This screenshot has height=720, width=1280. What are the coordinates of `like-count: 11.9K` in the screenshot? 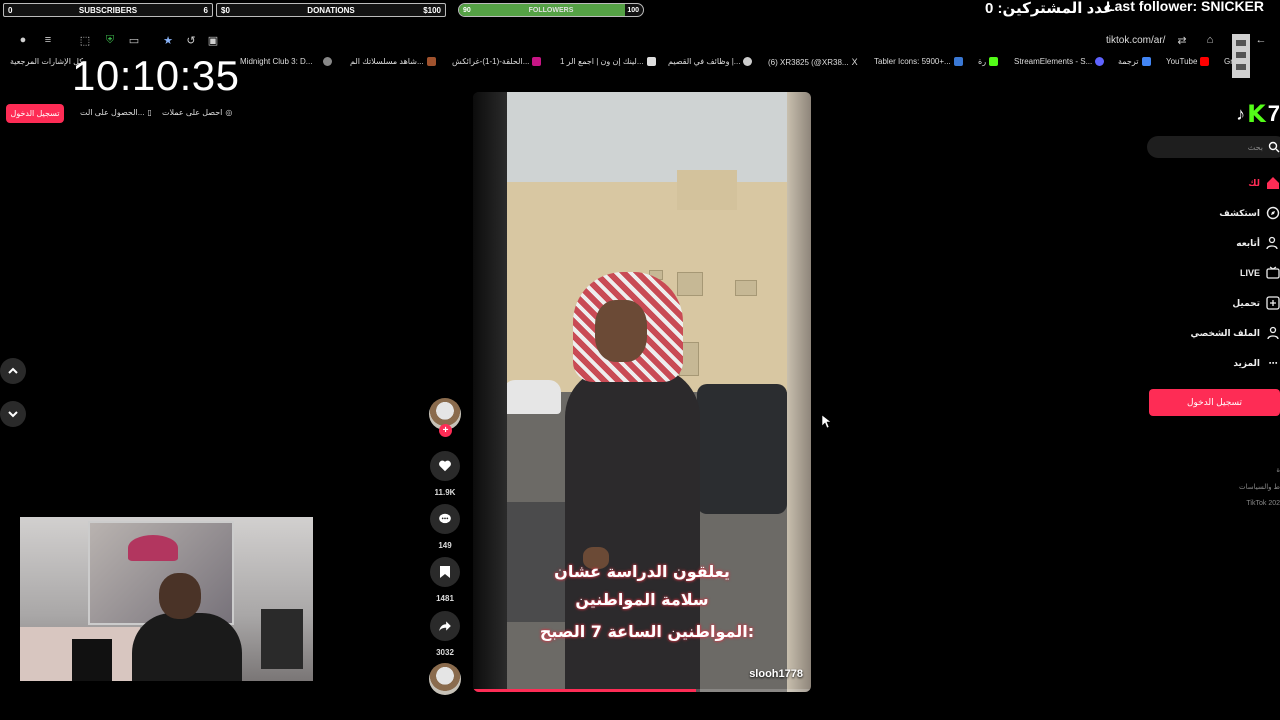 It's located at (445, 492).